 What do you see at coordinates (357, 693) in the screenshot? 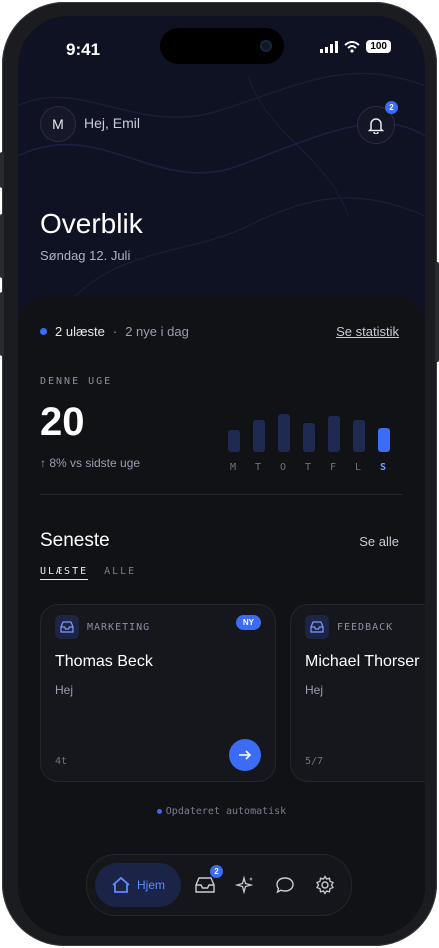
I see `message-card: FEEDBACK Michael Thorser Hej 5/7` at bounding box center [357, 693].